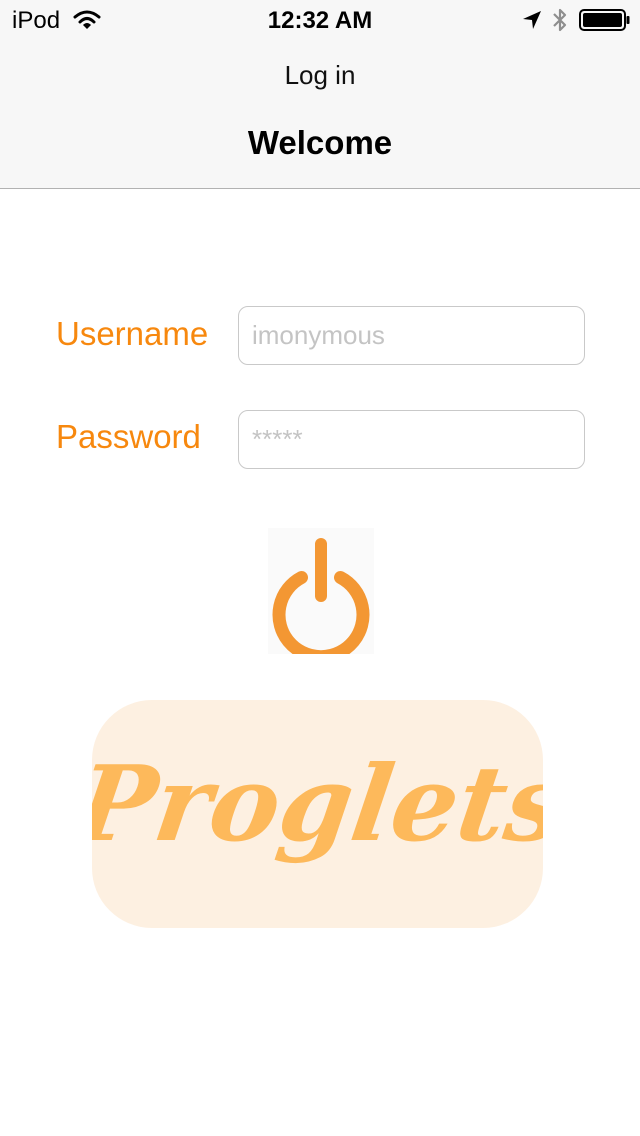 The height and width of the screenshot is (1136, 640). Describe the element at coordinates (320, 142) in the screenshot. I see `page-title: Welcome` at that location.